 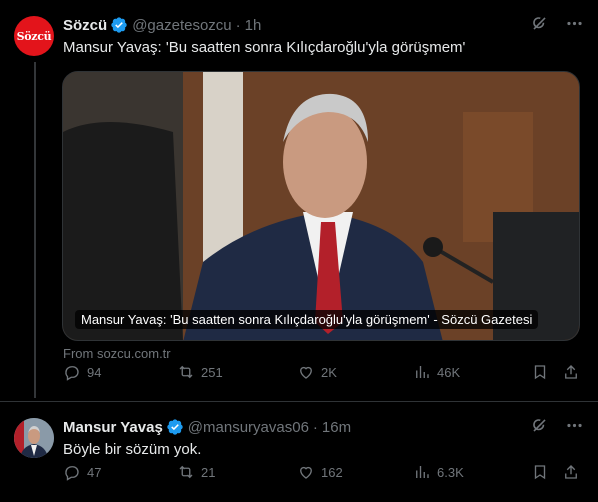 I want to click on handle: @mansuryavas06, so click(x=248, y=427).